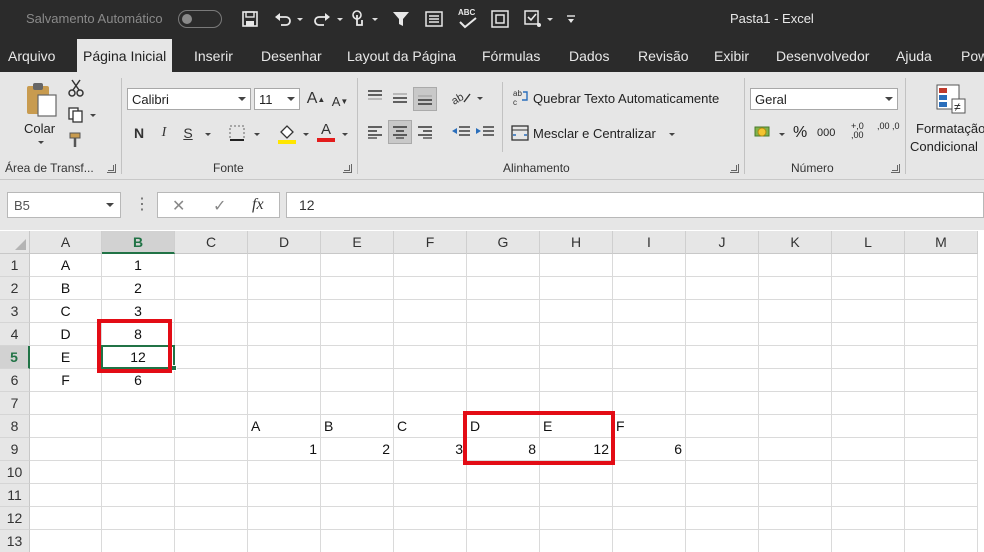  Describe the element at coordinates (211, 518) in the screenshot. I see `cell-c12` at that location.